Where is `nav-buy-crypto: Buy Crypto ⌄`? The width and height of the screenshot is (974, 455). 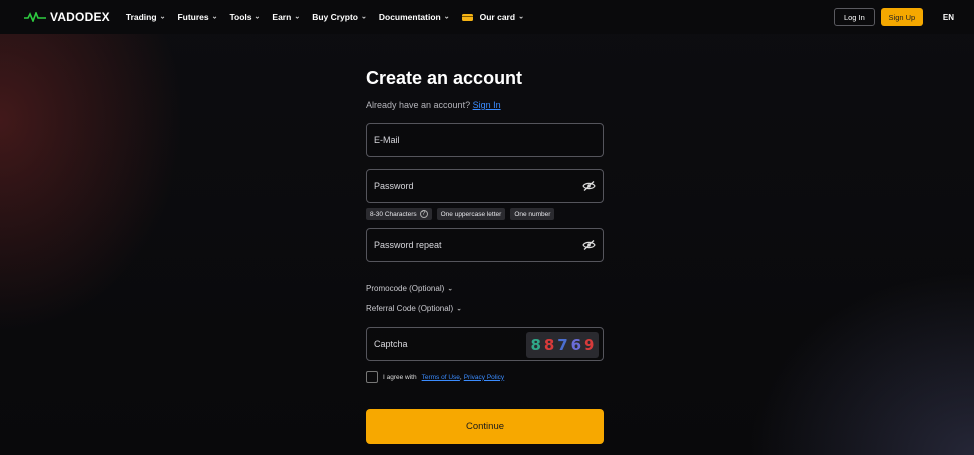 nav-buy-crypto: Buy Crypto ⌄ is located at coordinates (339, 17).